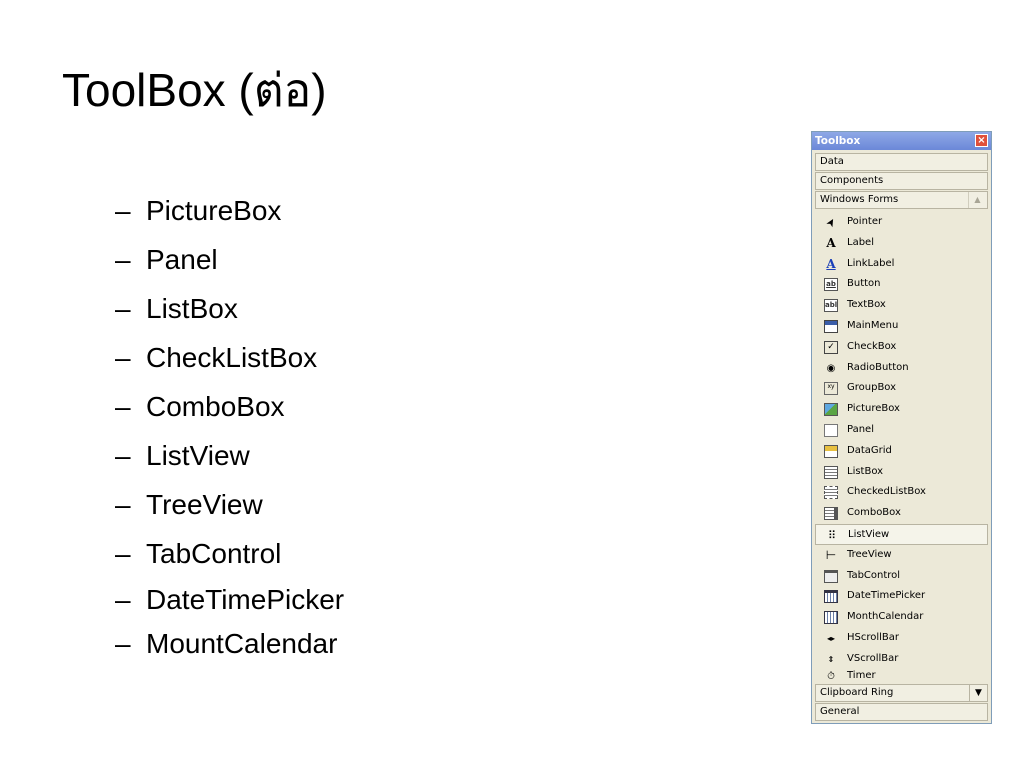  I want to click on tab-clipboard-ring: Clipboard Ring ▼, so click(901, 693).